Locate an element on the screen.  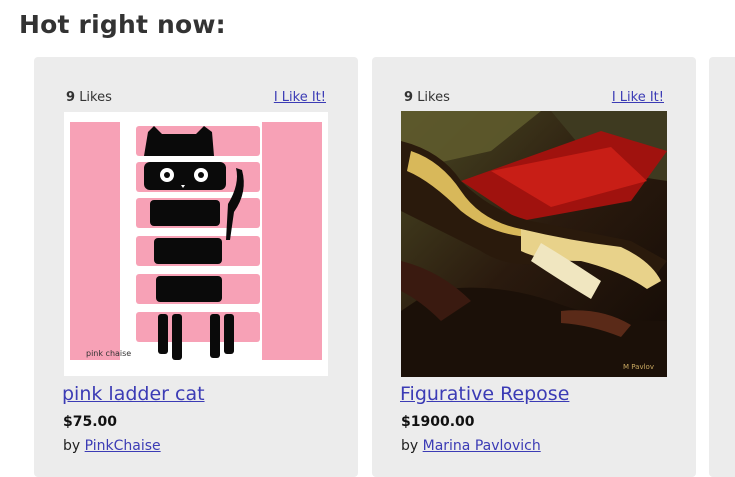
artist-byline: by PinkChaise is located at coordinates (112, 446).